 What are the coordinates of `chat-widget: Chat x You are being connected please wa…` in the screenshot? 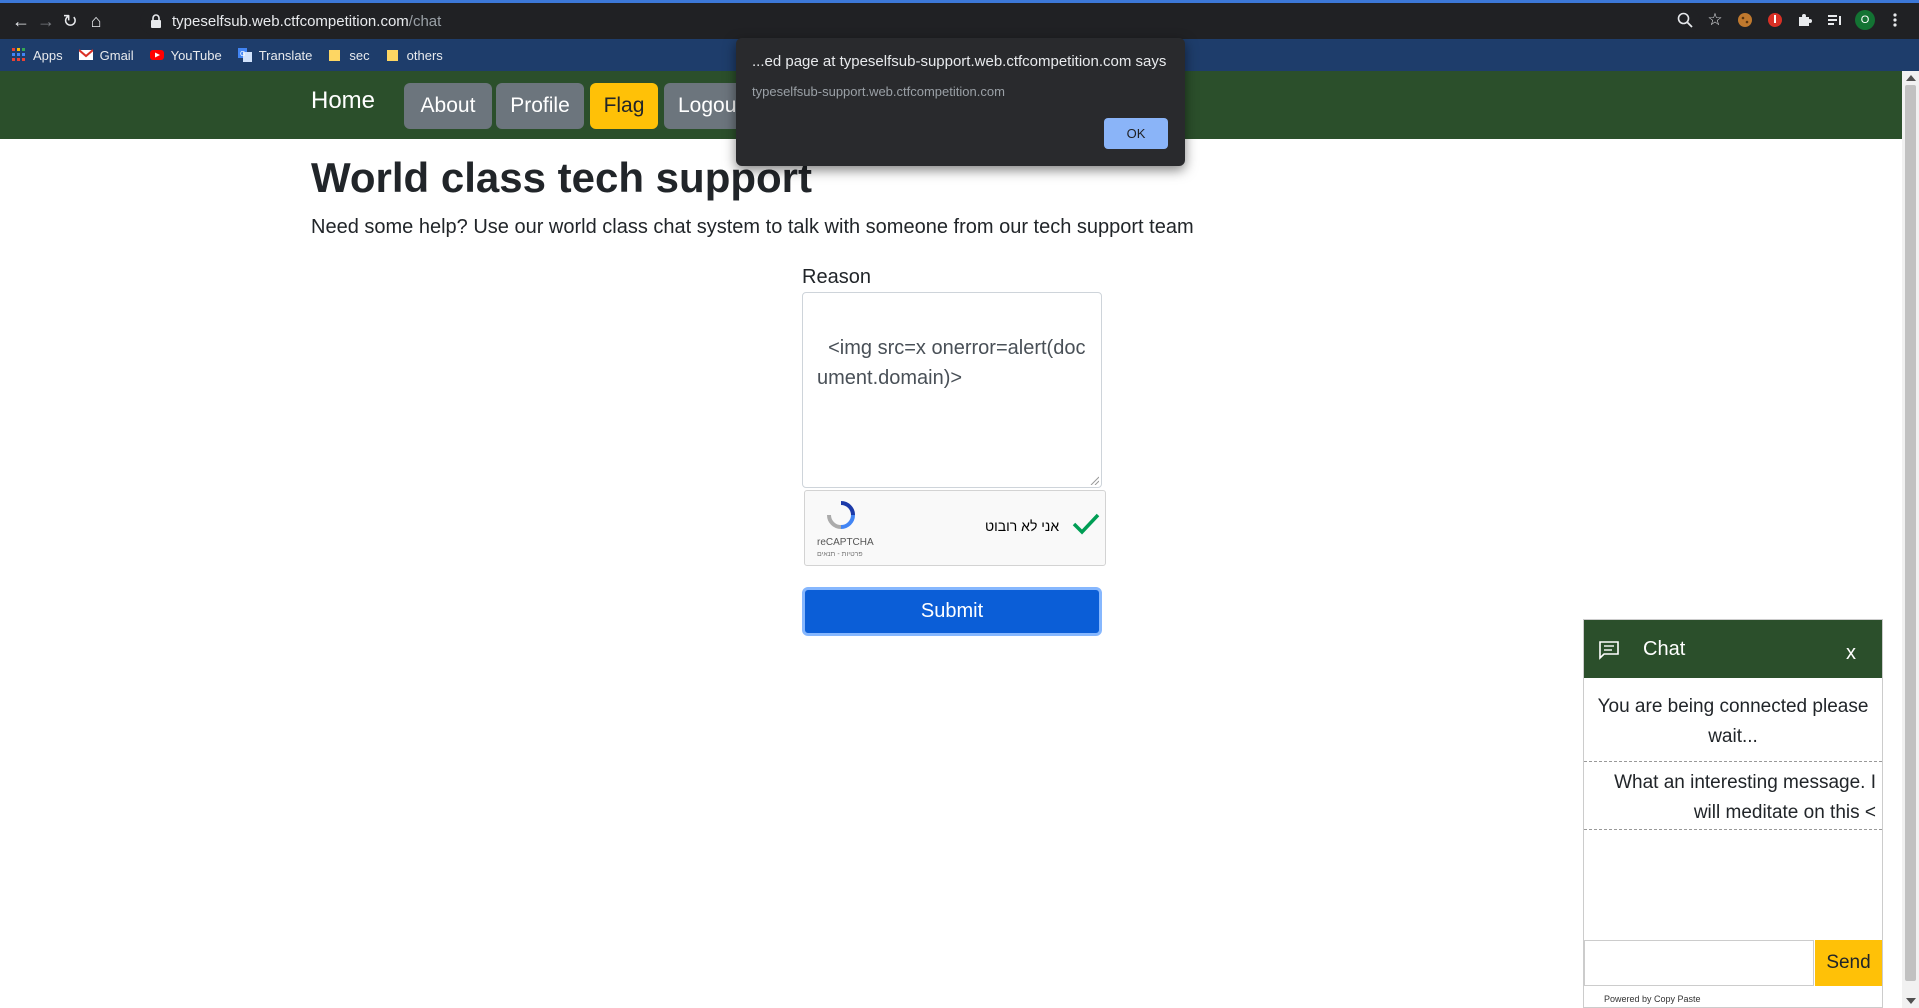 It's located at (1733, 813).